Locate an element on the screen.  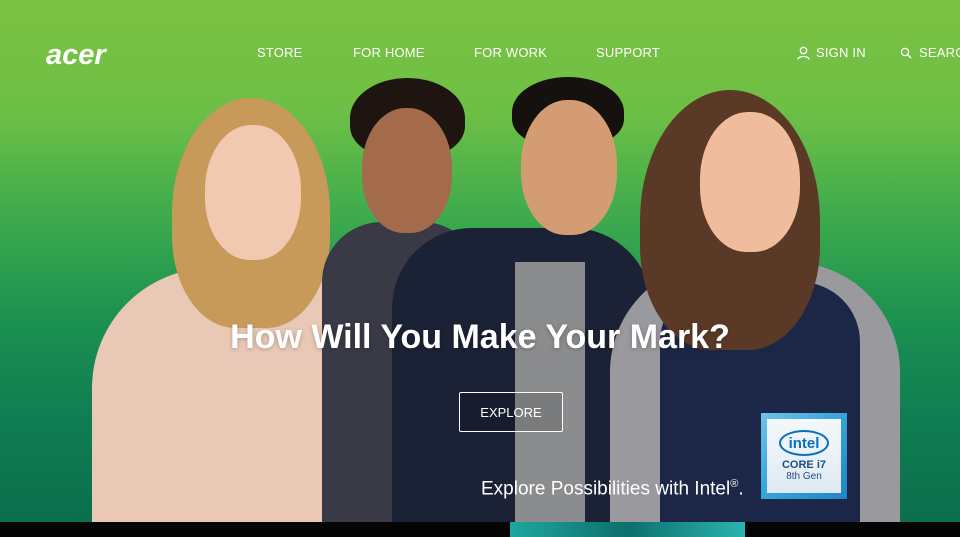
nav-for-home-link: FOR HOME is located at coordinates (389, 52).